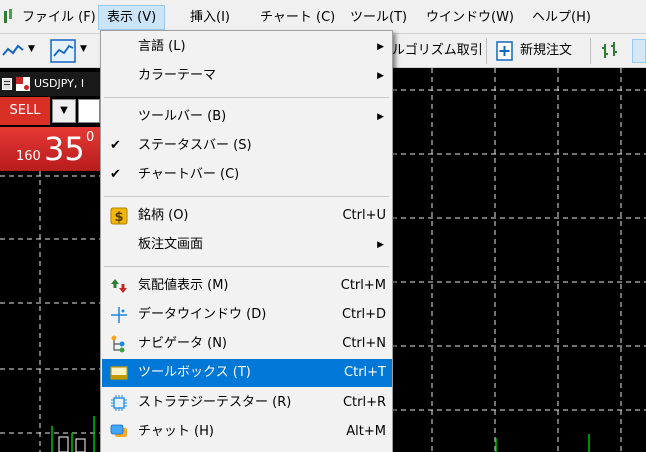 Image resolution: width=646 pixels, height=452 pixels. I want to click on sell-button: SELL, so click(25, 111).